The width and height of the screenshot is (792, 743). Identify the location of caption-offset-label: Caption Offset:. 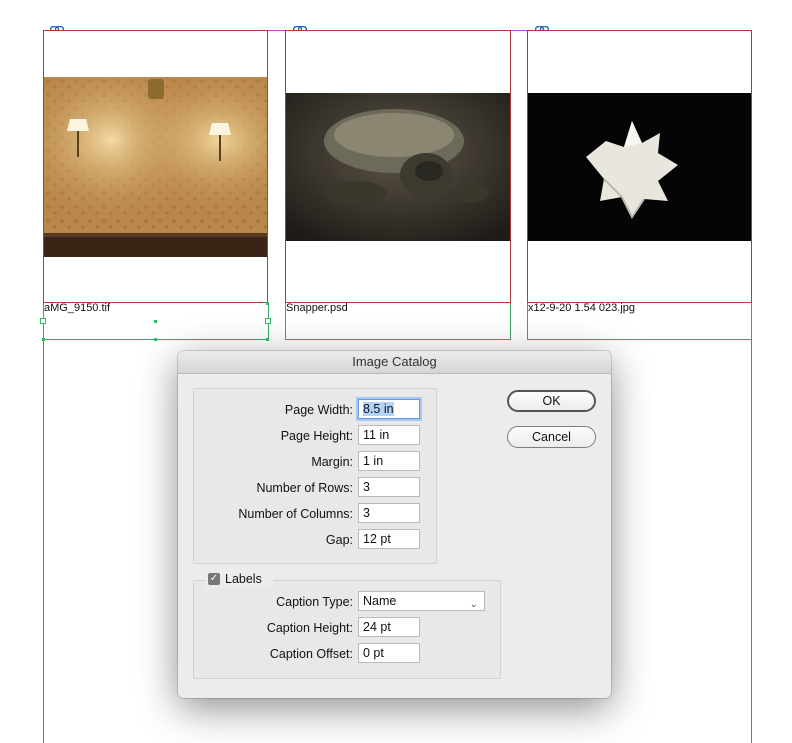
(311, 654).